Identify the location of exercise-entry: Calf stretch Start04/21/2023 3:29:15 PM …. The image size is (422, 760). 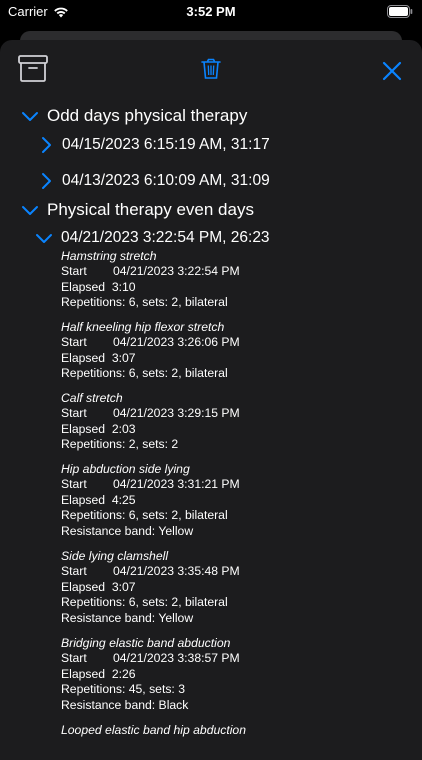
(150, 422).